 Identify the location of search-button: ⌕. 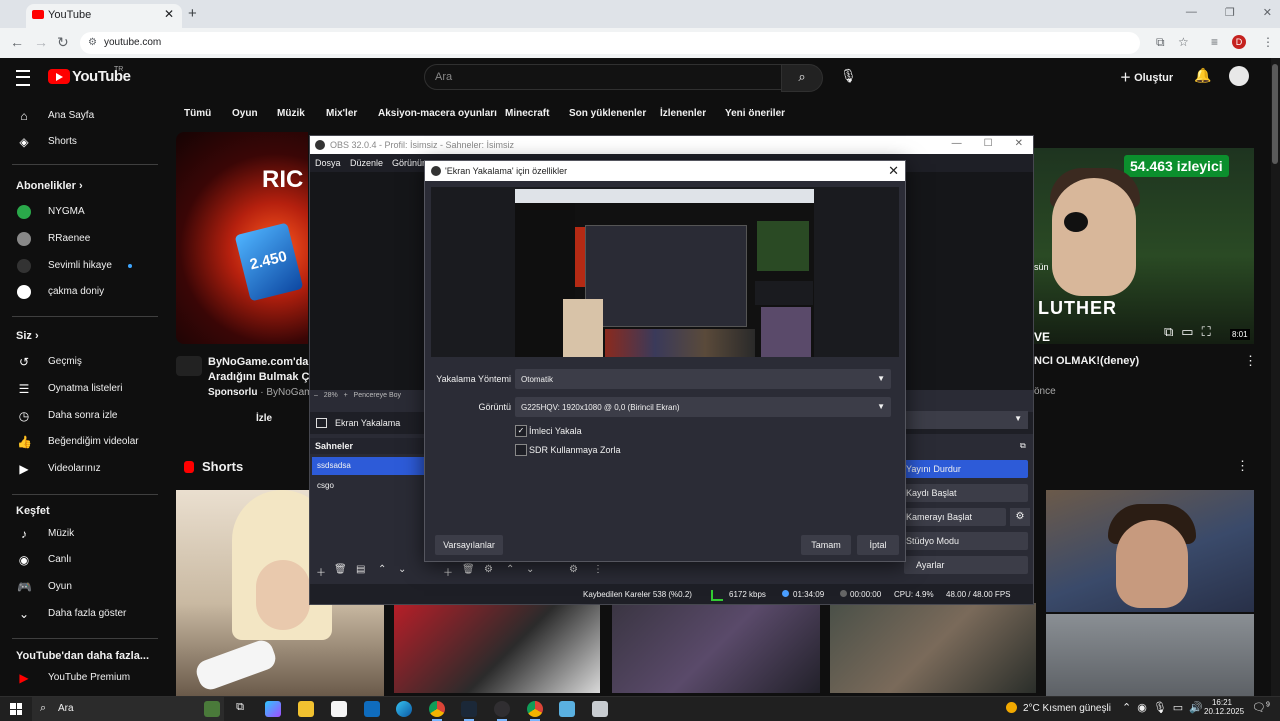
(802, 78).